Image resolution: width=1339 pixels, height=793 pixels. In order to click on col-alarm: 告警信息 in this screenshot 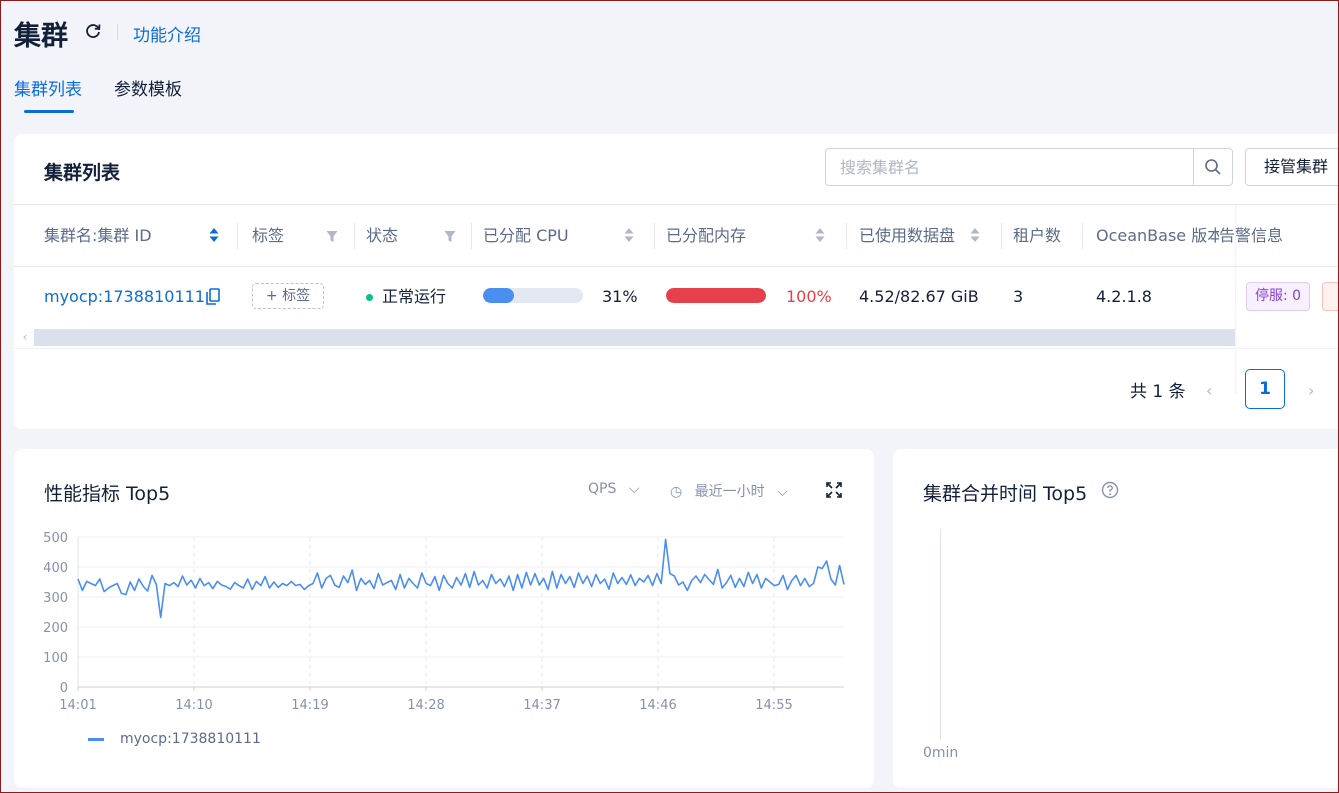, I will do `click(1251, 235)`.